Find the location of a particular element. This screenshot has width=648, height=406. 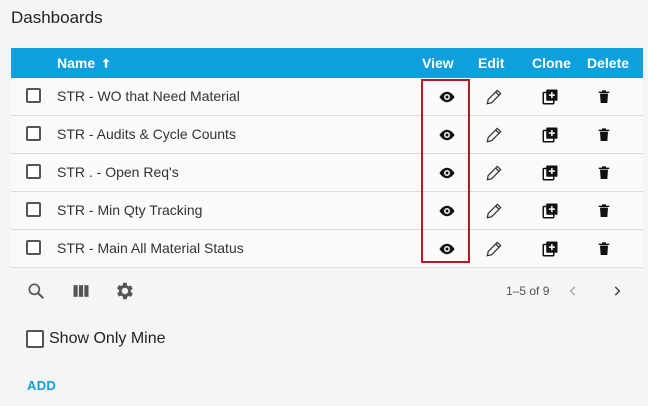

show-only-mine-toggle: Show Only Mine is located at coordinates (96, 339).